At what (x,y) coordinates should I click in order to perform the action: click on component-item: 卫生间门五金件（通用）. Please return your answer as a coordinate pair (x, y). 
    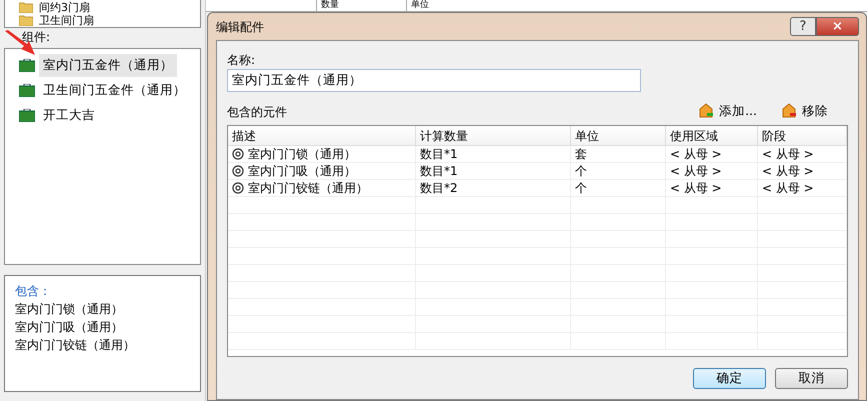
    Looking at the image, I should click on (114, 90).